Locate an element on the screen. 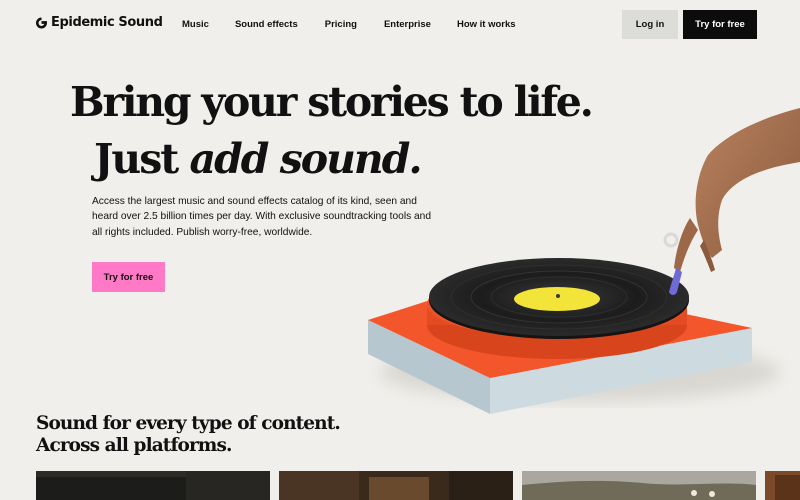 This screenshot has width=800, height=500. headline-plain-text: Just is located at coordinates (142, 159).